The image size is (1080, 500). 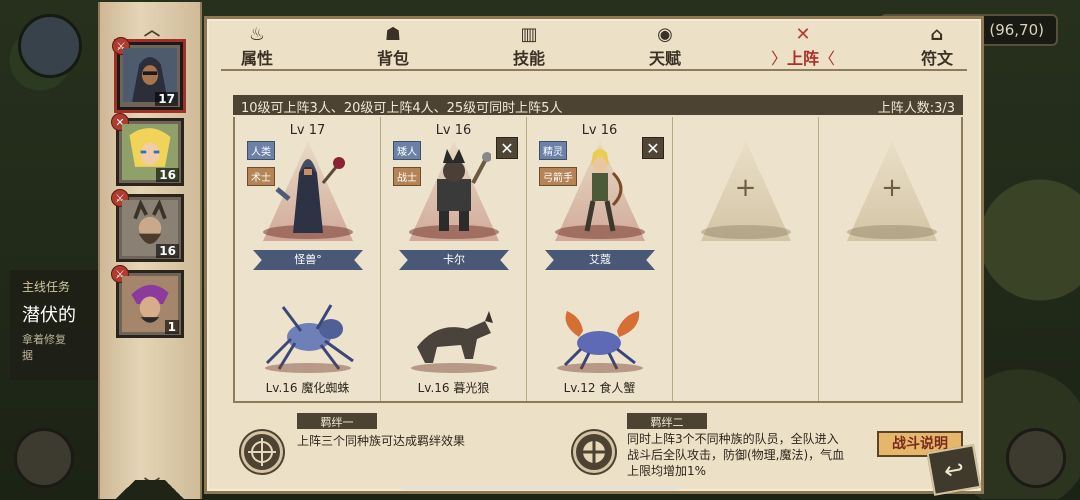 What do you see at coordinates (257, 47) in the screenshot?
I see `tab-attributes: ♨ 属性` at bounding box center [257, 47].